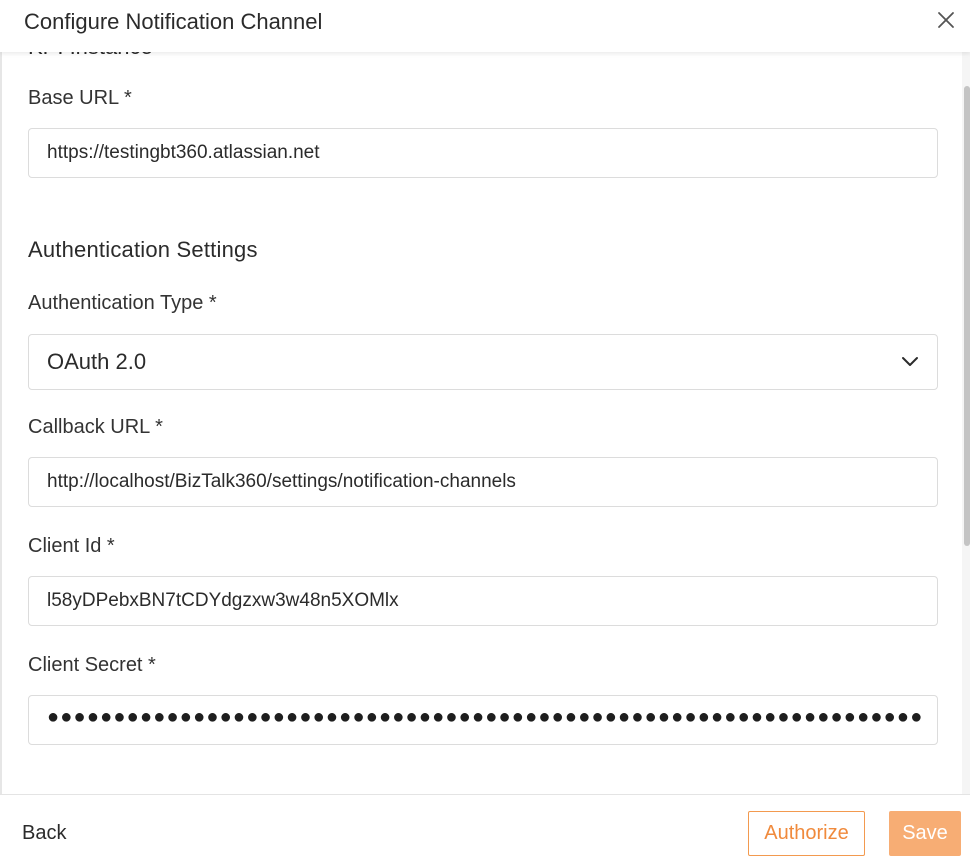 This screenshot has height=867, width=970. Describe the element at coordinates (71, 546) in the screenshot. I see `client-id-label: Client Id *` at that location.